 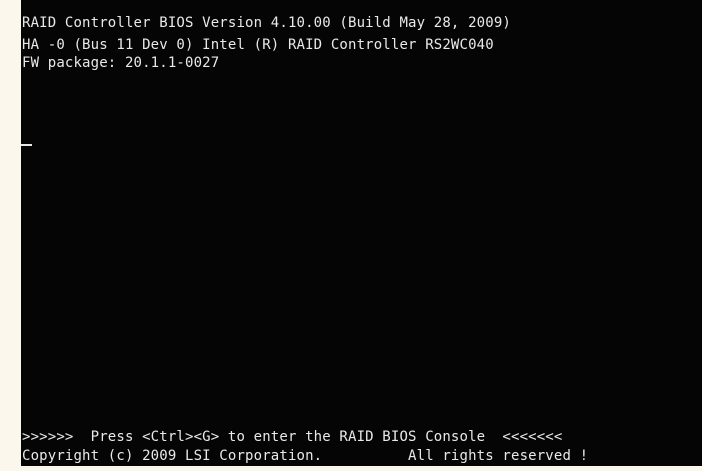 What do you see at coordinates (10, 235) in the screenshot?
I see `screen-margin` at bounding box center [10, 235].